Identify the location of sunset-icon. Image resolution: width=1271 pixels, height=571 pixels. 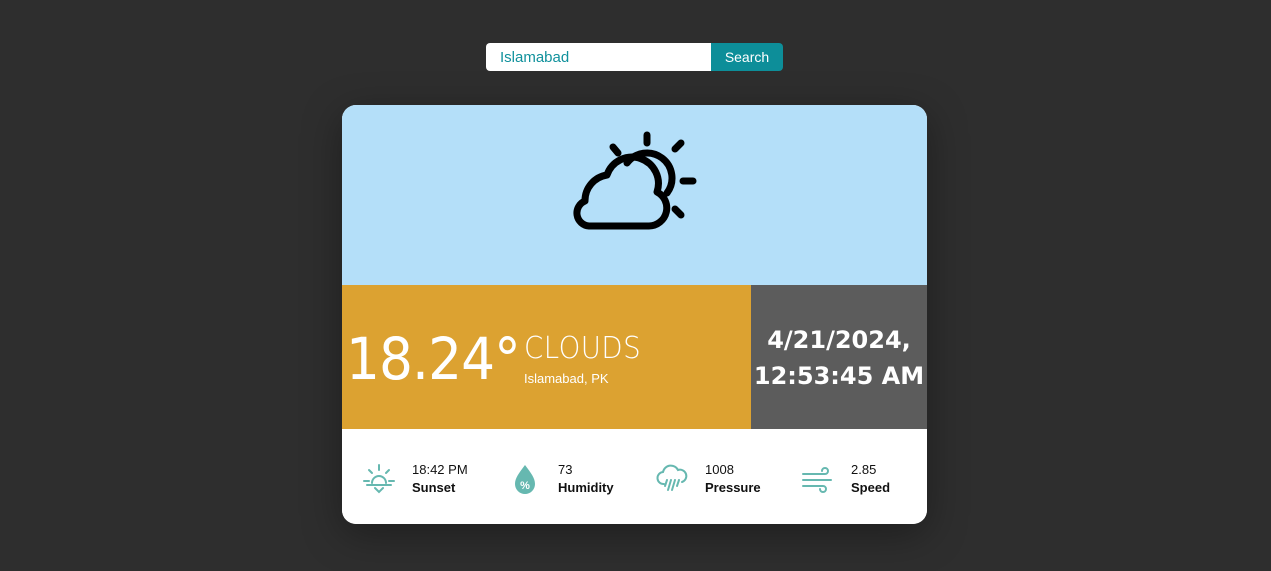
(379, 479).